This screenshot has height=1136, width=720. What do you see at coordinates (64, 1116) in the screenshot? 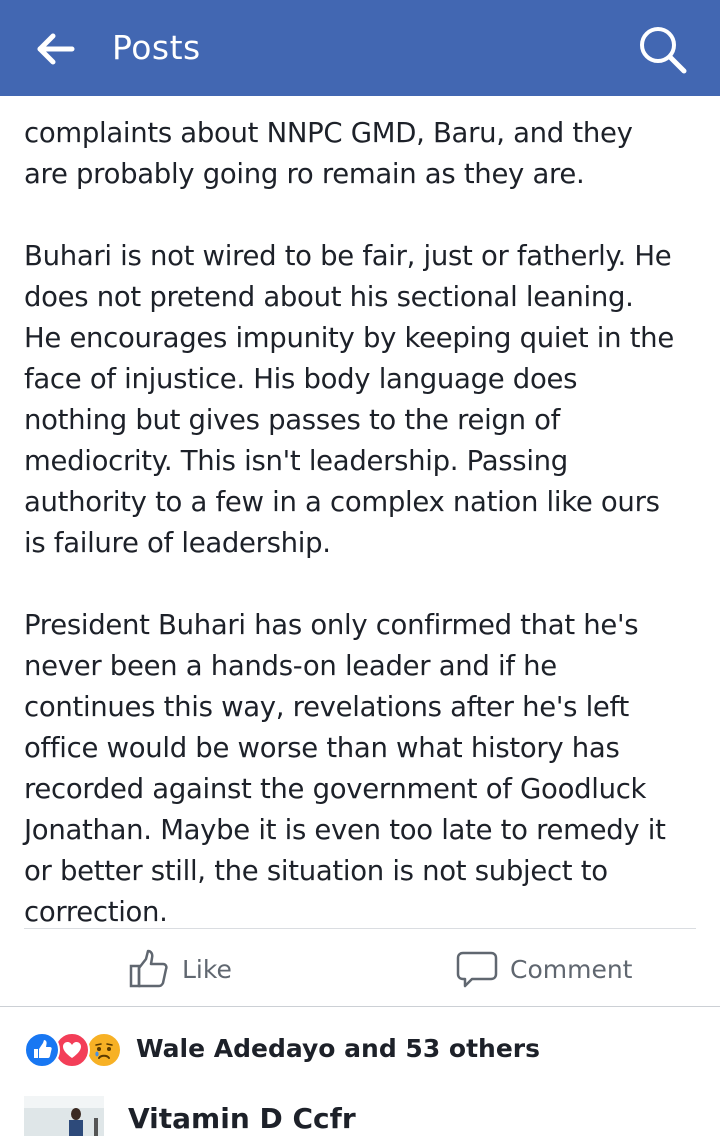
I see `avatar` at bounding box center [64, 1116].